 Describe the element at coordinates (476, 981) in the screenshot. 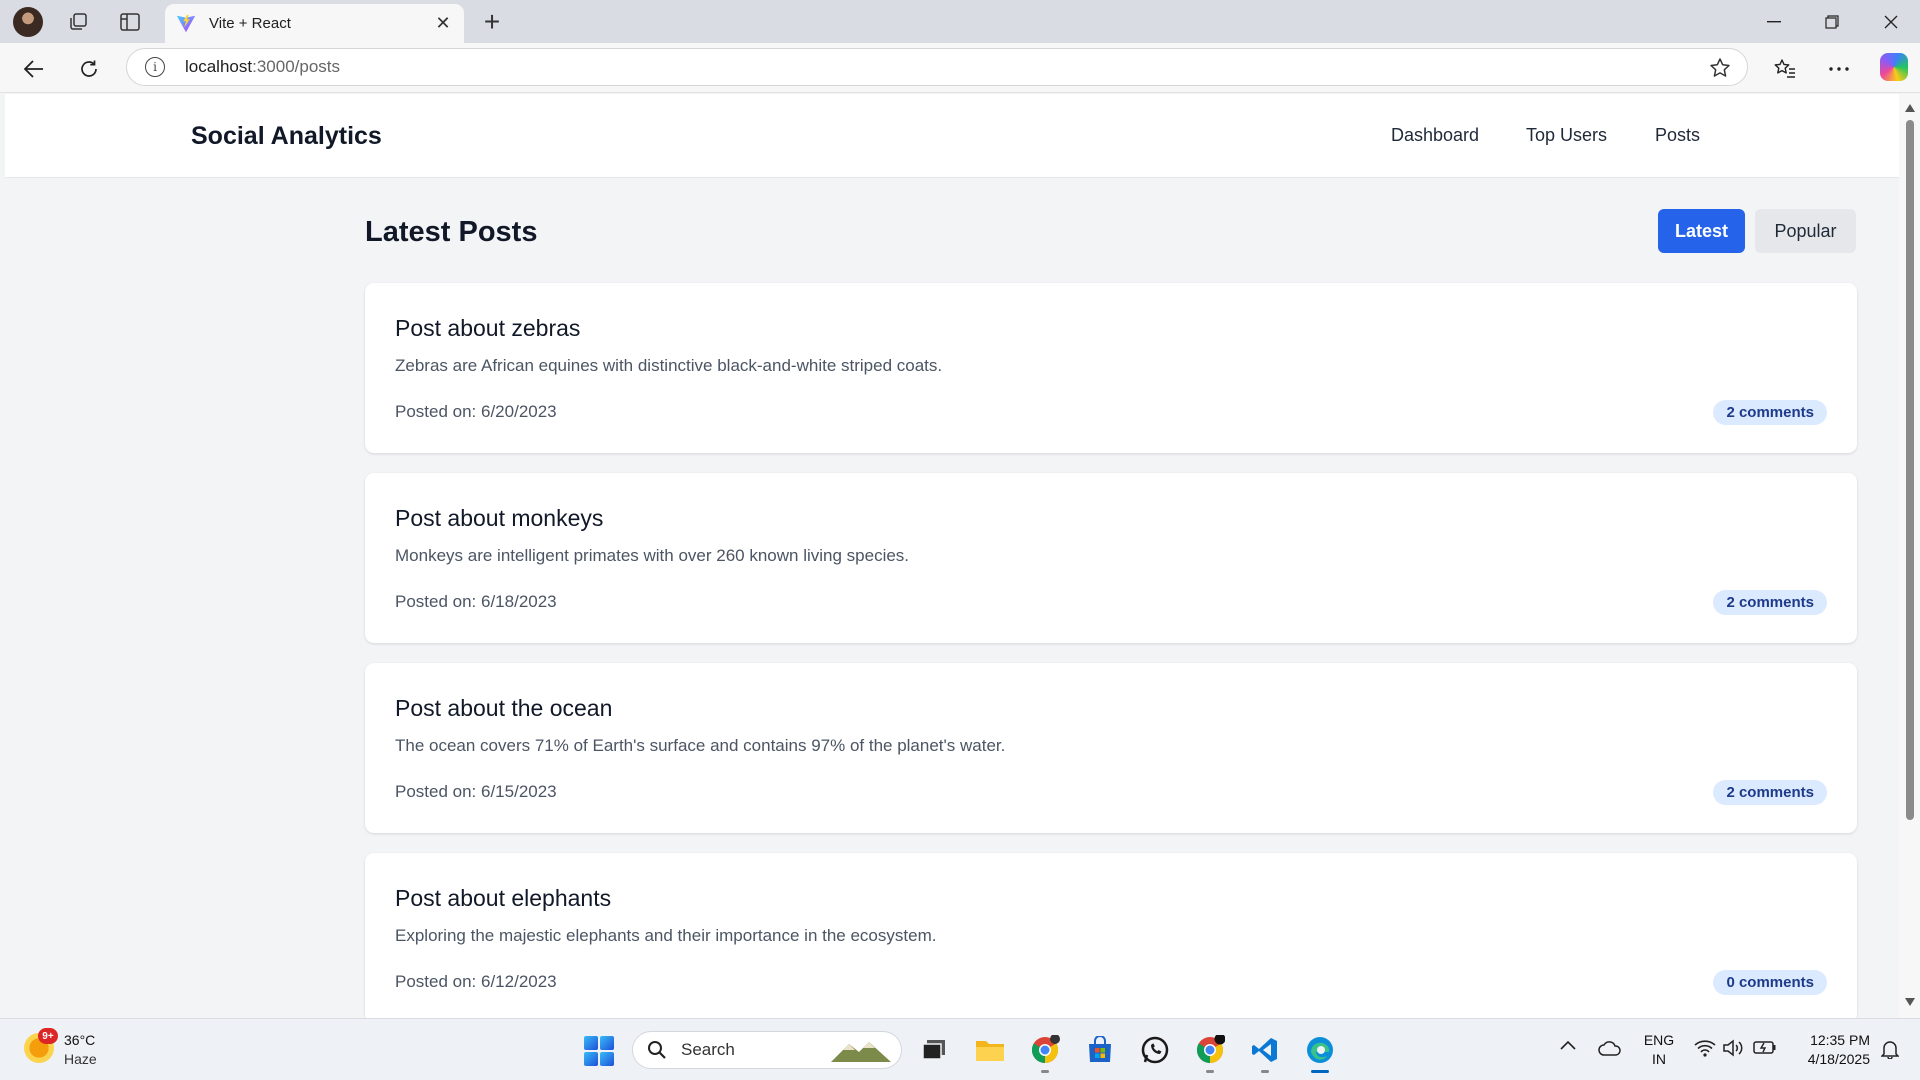

I see `post-date: Posted on: 6/12/2023` at that location.